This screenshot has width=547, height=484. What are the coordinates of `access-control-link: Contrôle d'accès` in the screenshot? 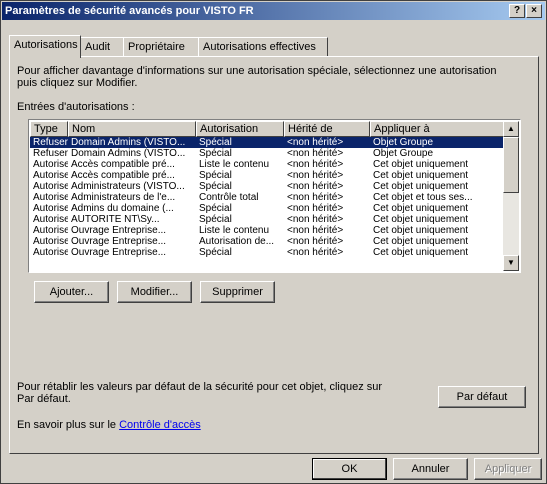 It's located at (160, 425).